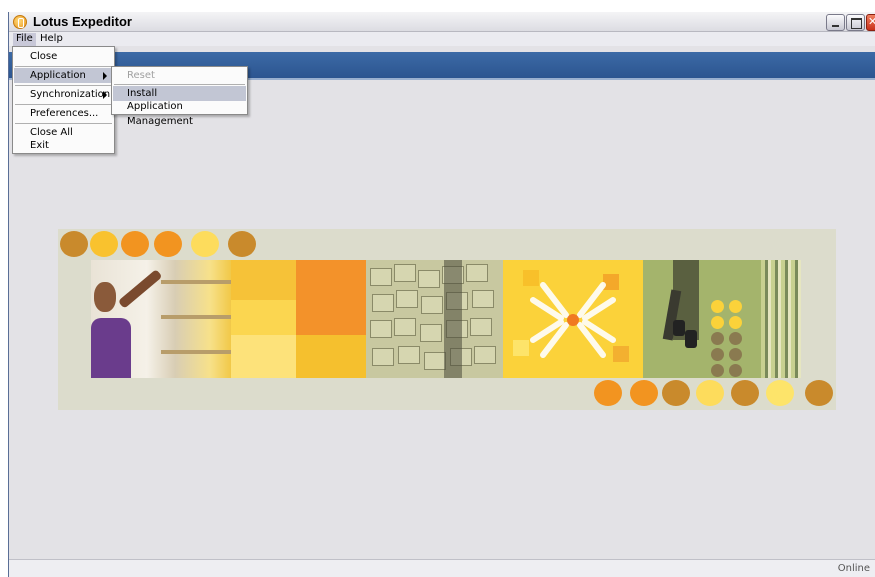 The image size is (875, 577). I want to click on menu-item-synchronization-label: Synchronization, so click(70, 94).